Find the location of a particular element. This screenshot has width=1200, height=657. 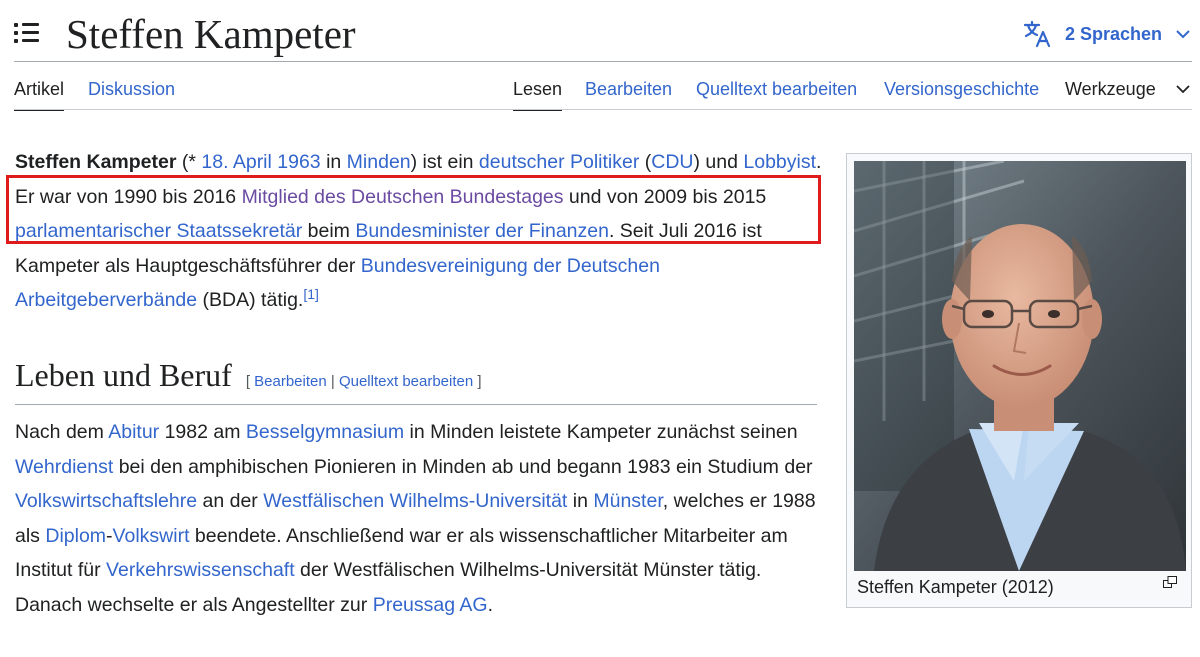

link-abitur: Abitur is located at coordinates (133, 432).